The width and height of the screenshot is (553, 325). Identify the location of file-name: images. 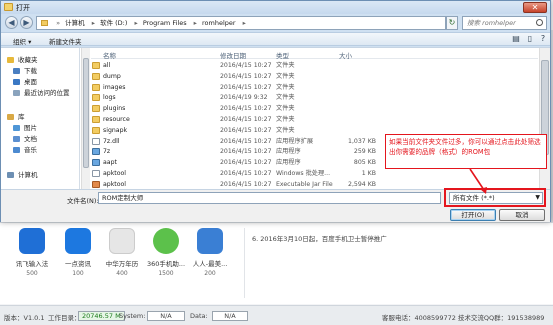
(114, 87).